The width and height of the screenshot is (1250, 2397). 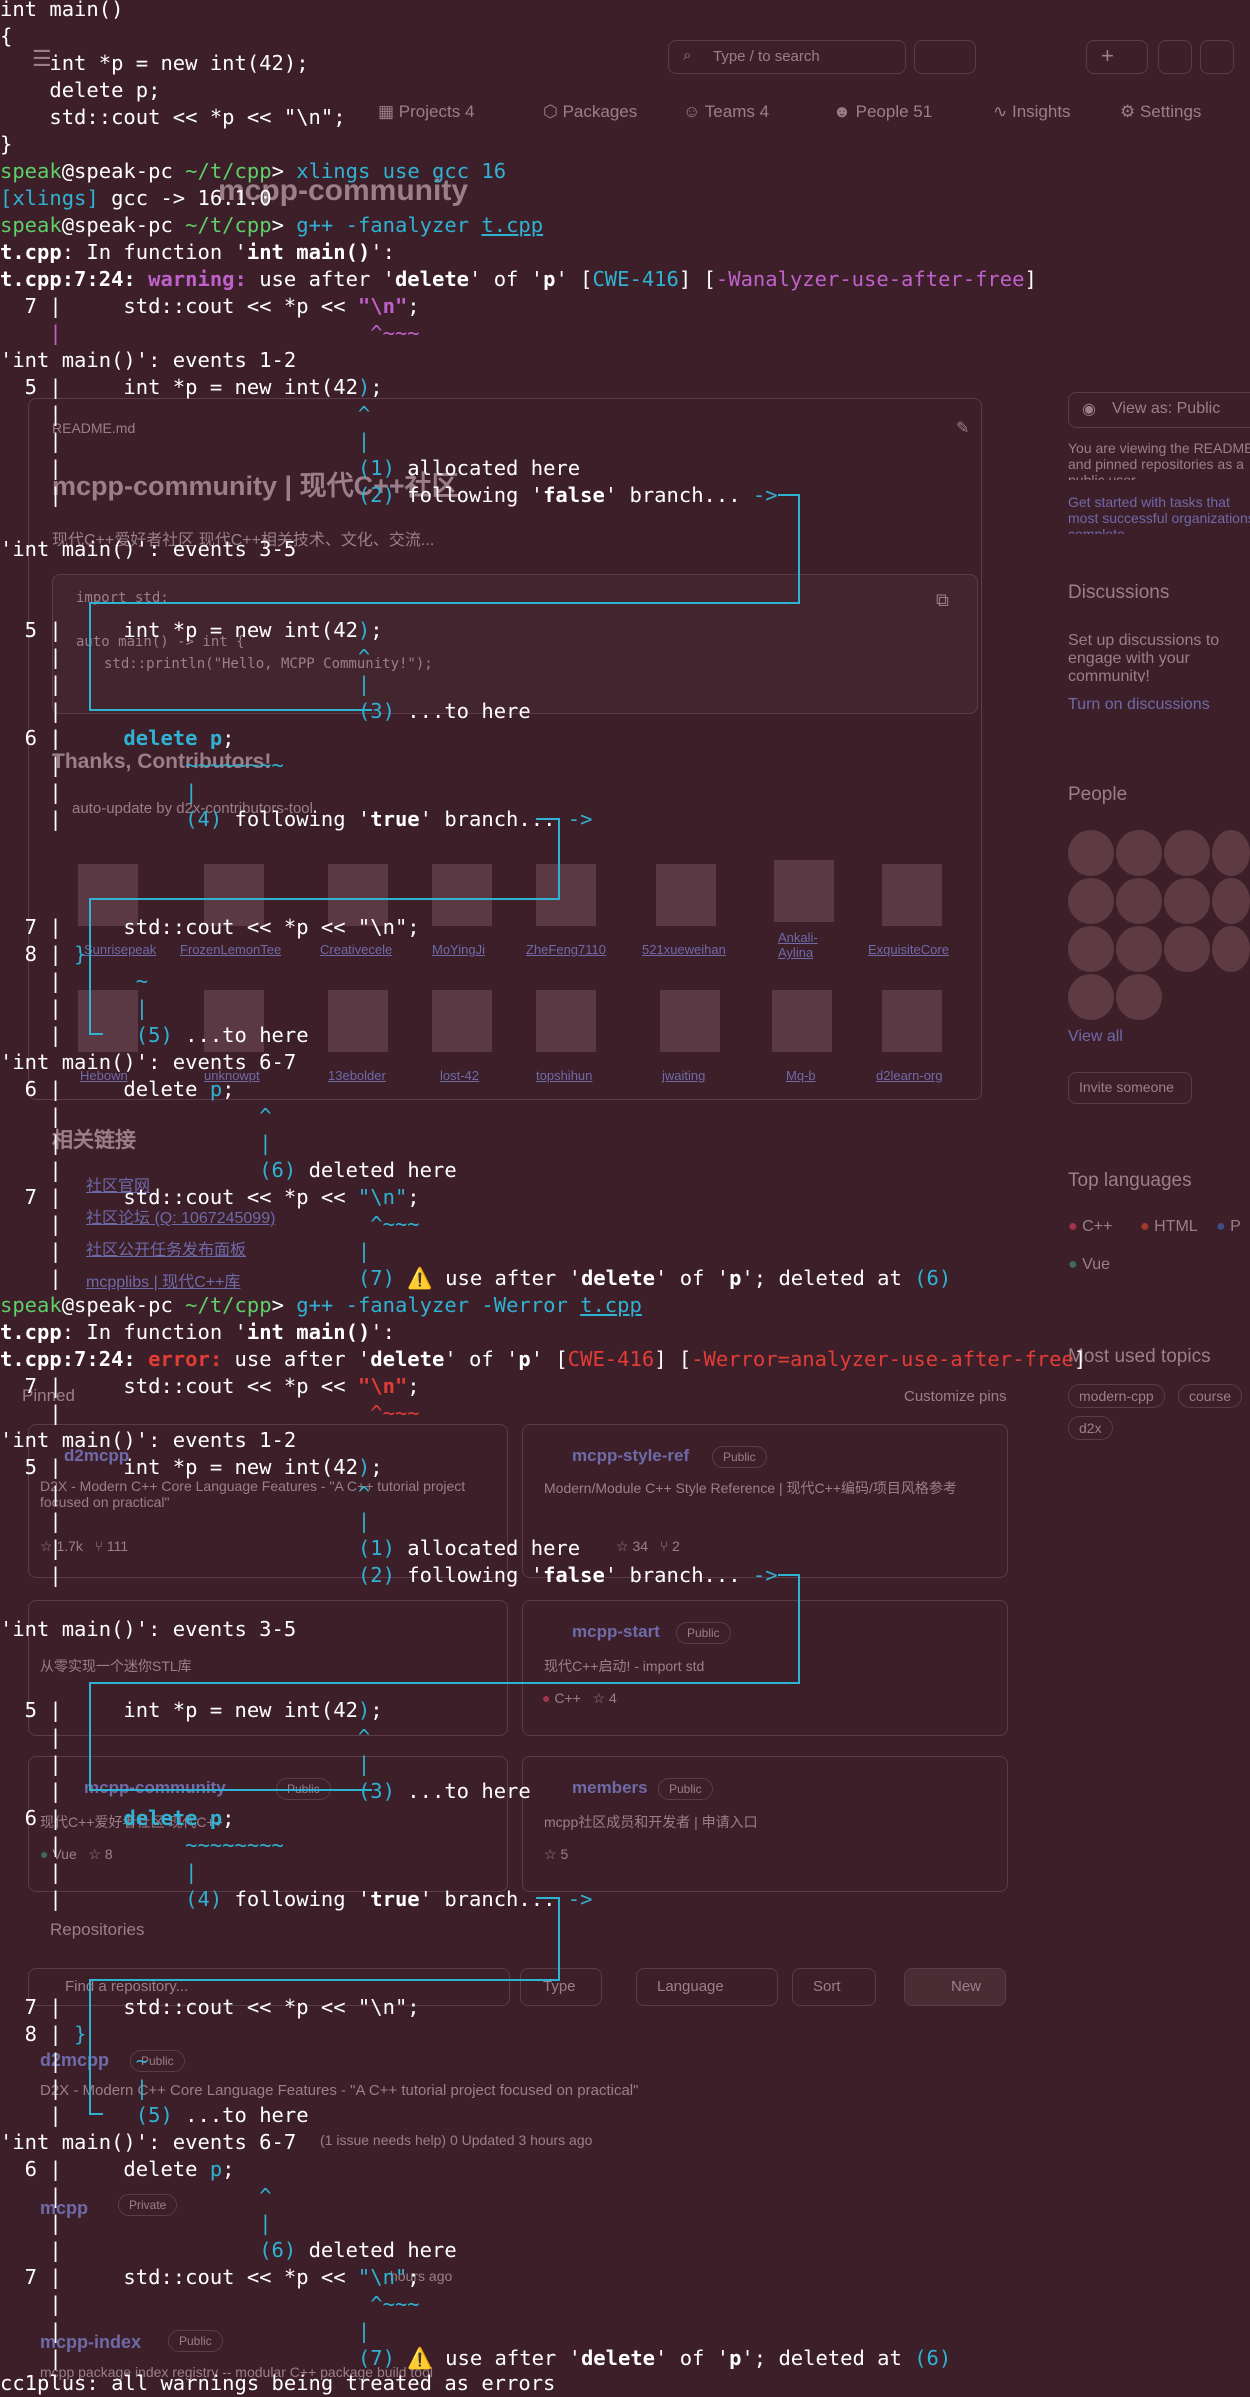 What do you see at coordinates (154, 63) in the screenshot?
I see `source-line: int *p = new int(42);` at bounding box center [154, 63].